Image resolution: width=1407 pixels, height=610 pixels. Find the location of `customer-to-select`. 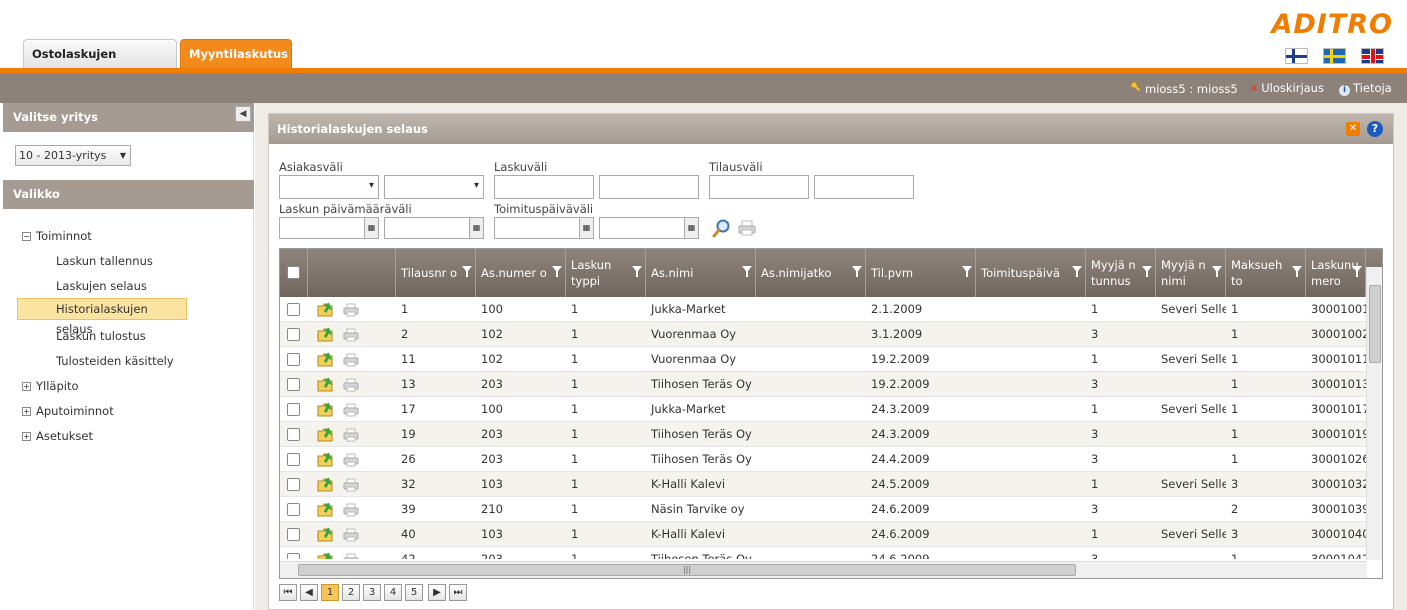

customer-to-select is located at coordinates (434, 187).